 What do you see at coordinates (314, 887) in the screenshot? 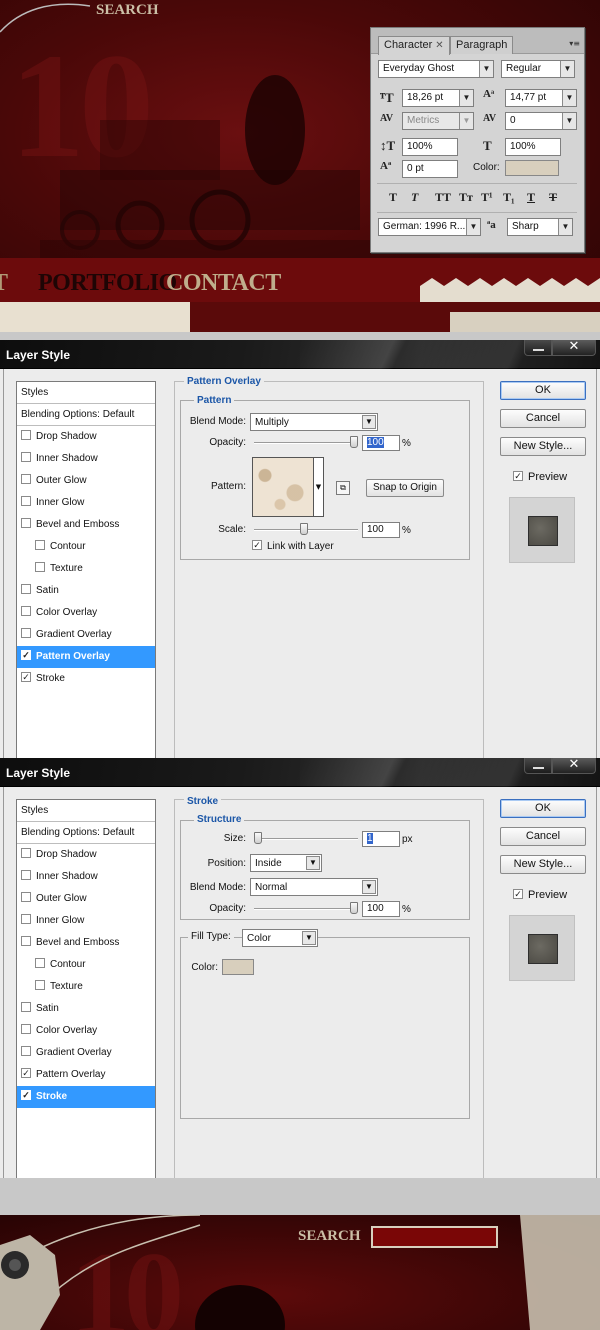
I see `blend-mode-select: Normal ▼` at bounding box center [314, 887].